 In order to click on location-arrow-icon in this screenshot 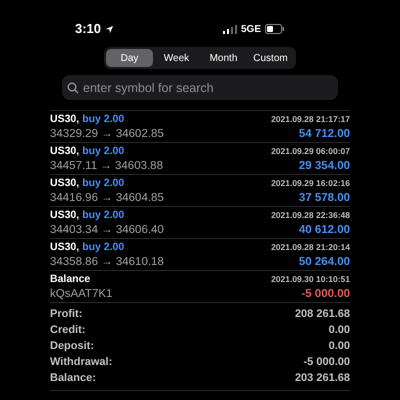, I will do `click(109, 29)`.